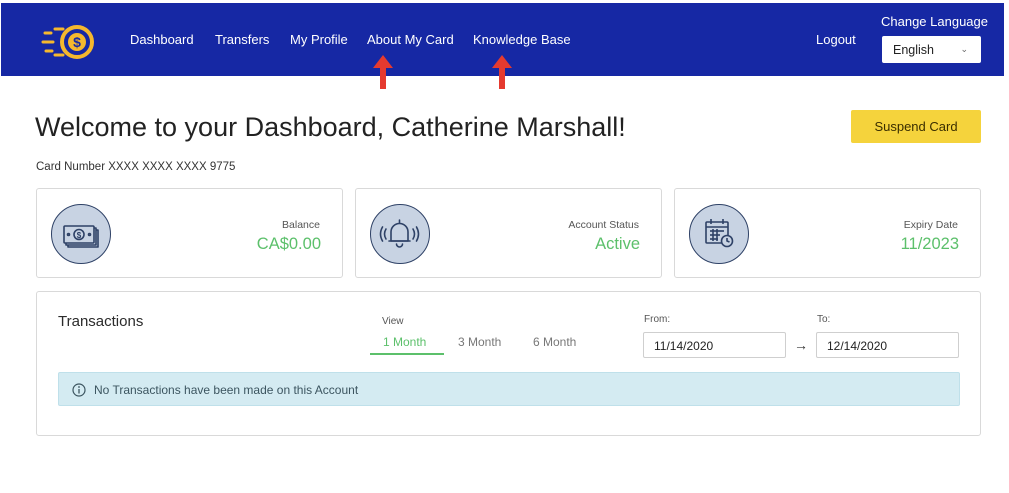 Image resolution: width=1009 pixels, height=493 pixels. I want to click on active-tab-indicator, so click(407, 354).